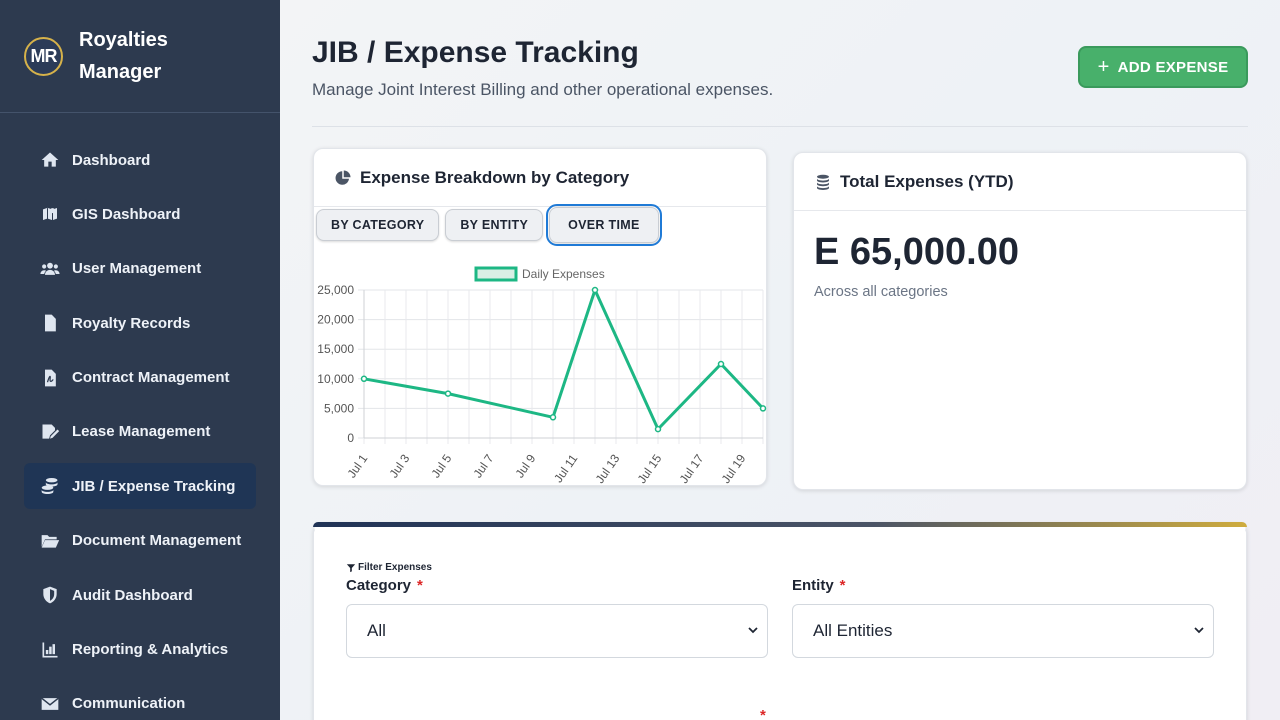  What do you see at coordinates (335, 290) in the screenshot?
I see `y-tick-label: 25,000` at bounding box center [335, 290].